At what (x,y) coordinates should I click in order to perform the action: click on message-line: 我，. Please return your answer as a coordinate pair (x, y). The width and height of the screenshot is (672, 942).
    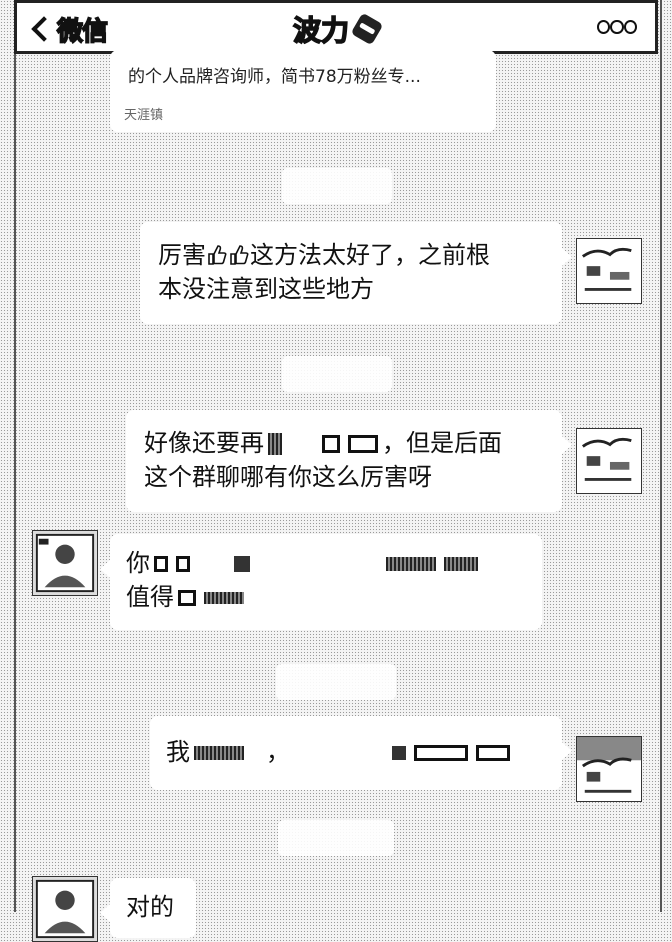
    Looking at the image, I should click on (356, 752).